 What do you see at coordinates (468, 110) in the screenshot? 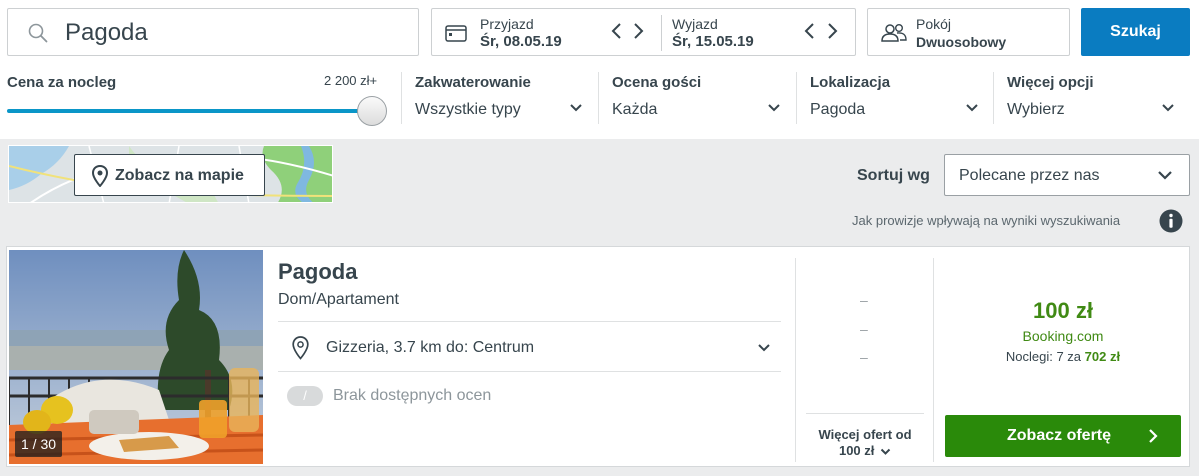
I see `accommodation-filter-value: Wszystkie typy` at bounding box center [468, 110].